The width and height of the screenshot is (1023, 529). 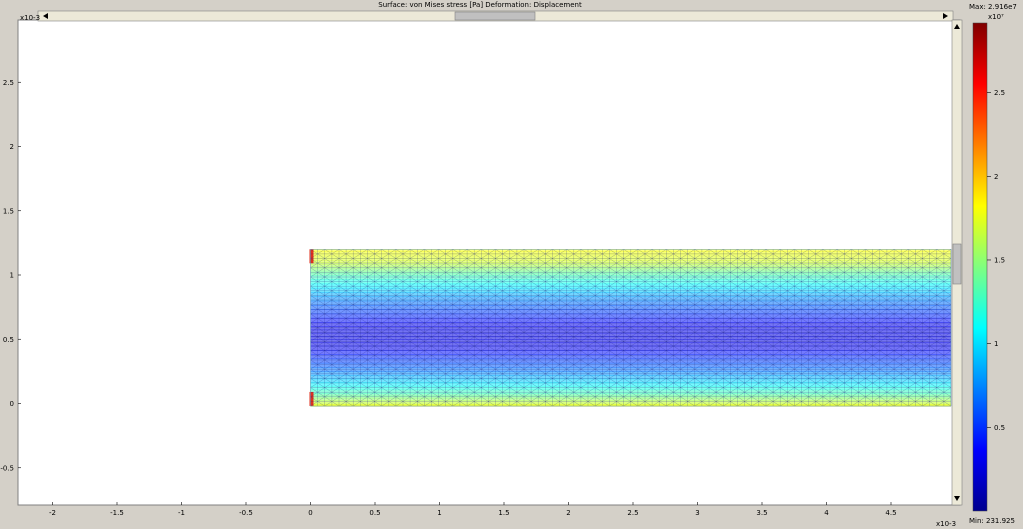 I want to click on stress-hotspot-bottom, so click(x=311, y=398).